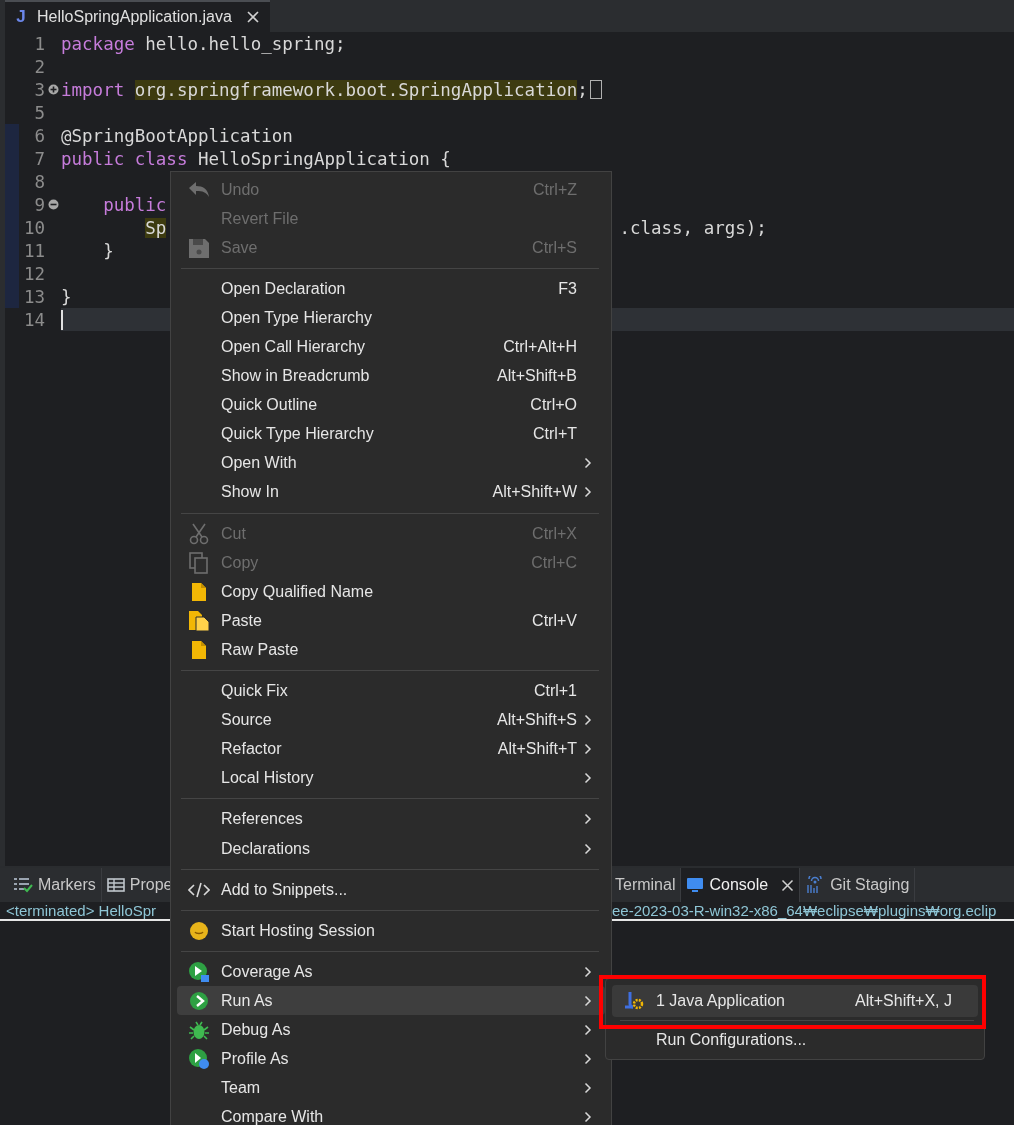 The height and width of the screenshot is (1125, 1014). I want to click on highlighted-code: Sp, so click(156, 227).